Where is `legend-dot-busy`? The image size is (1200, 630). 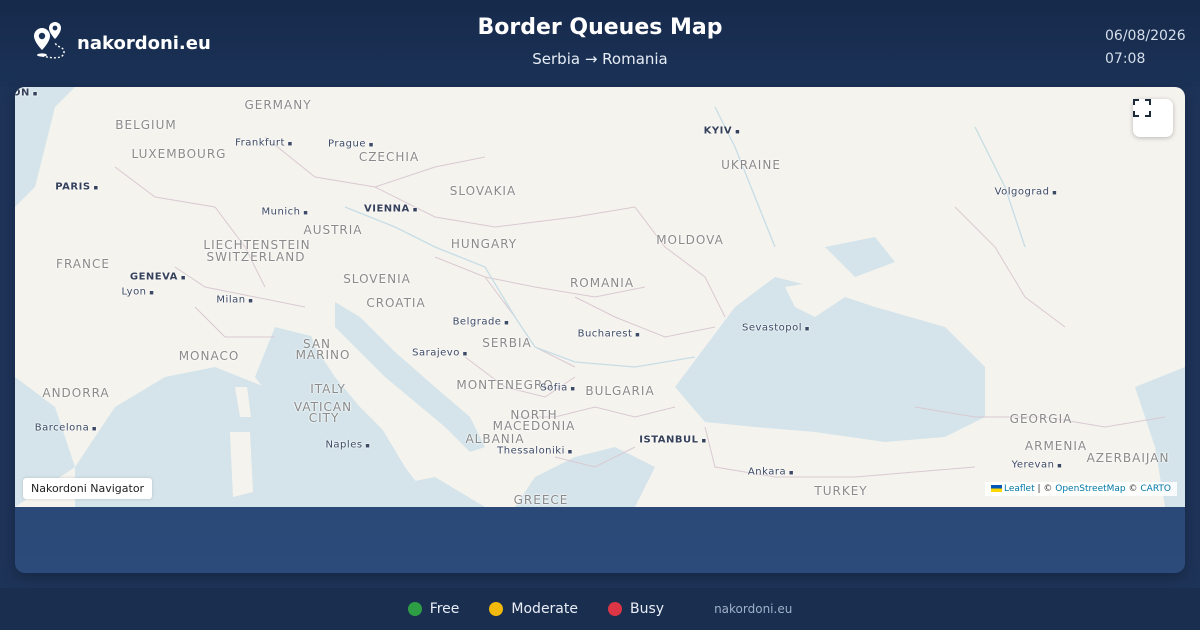 legend-dot-busy is located at coordinates (615, 609).